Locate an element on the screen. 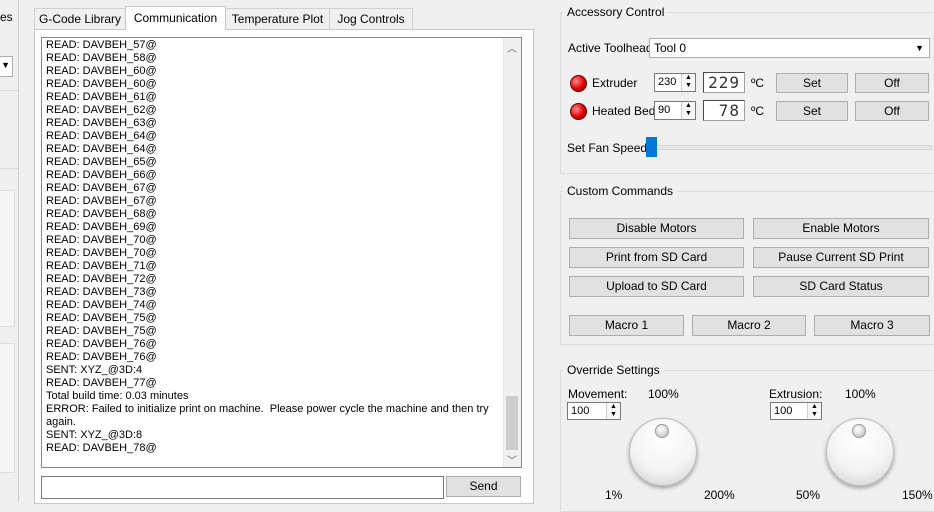 This screenshot has width=934, height=512. bed-target-stepper: 90 ▲ ▼ is located at coordinates (675, 110).